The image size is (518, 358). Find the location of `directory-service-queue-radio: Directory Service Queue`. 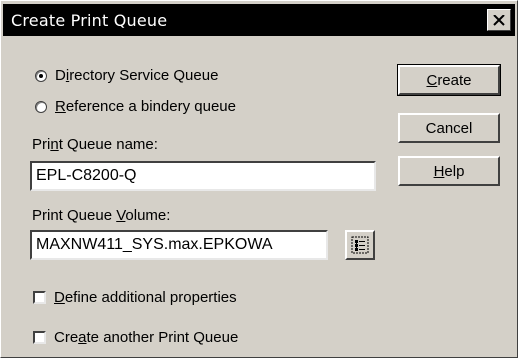

directory-service-queue-radio: Directory Service Queue is located at coordinates (126, 75).